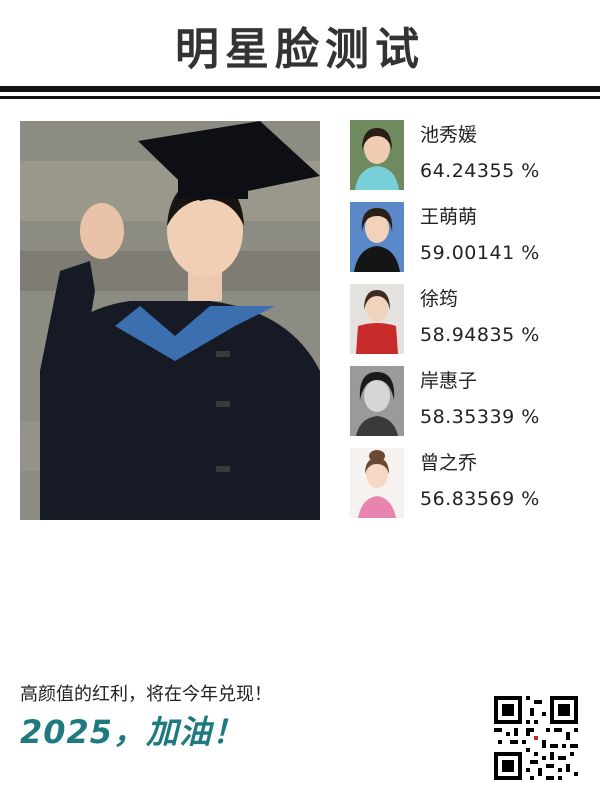 This screenshot has height=800, width=600. What do you see at coordinates (480, 171) in the screenshot?
I see `match-percent: 64.24355 %` at bounding box center [480, 171].